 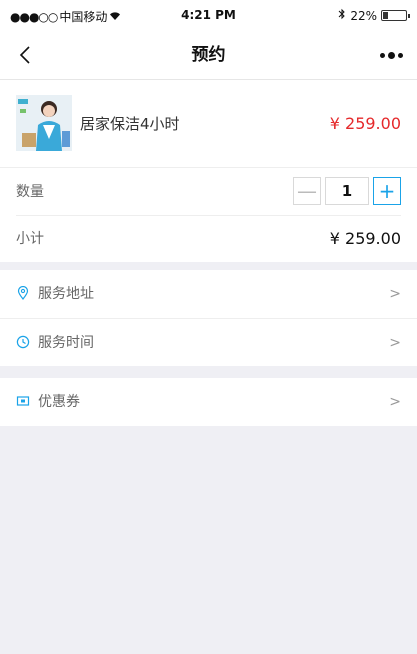 I want to click on battery-status: 22%, so click(x=374, y=15).